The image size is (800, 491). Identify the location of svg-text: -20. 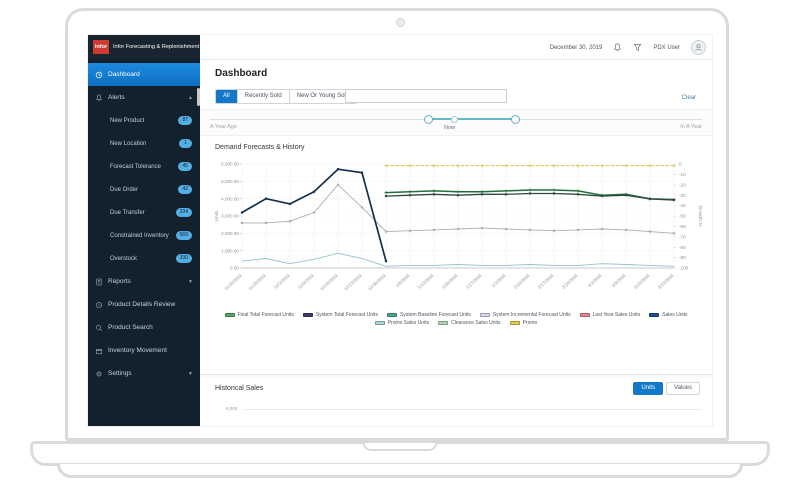
(682, 184).